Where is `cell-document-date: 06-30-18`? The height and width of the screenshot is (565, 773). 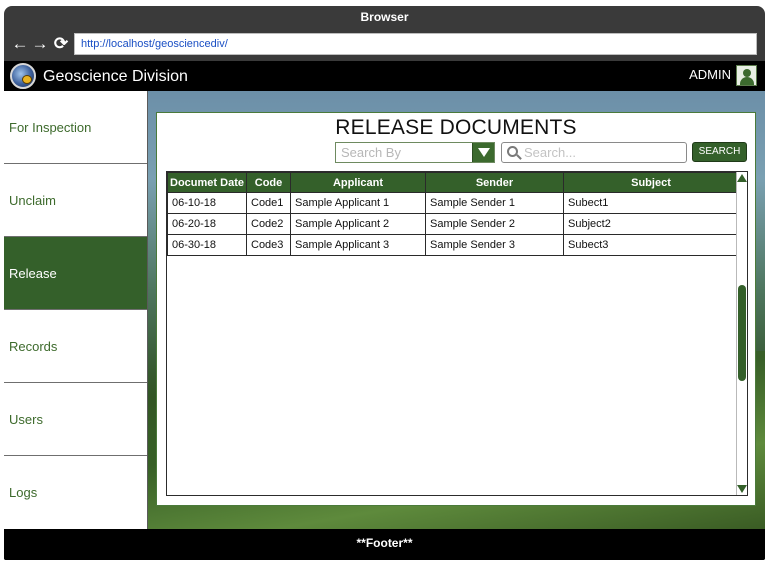 cell-document-date: 06-30-18 is located at coordinates (207, 245).